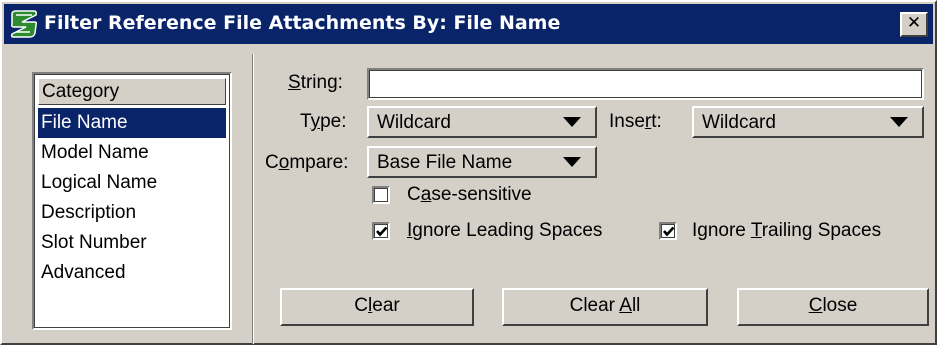 The image size is (937, 345). I want to click on insert-dropdown-value: Wildcard, so click(739, 122).